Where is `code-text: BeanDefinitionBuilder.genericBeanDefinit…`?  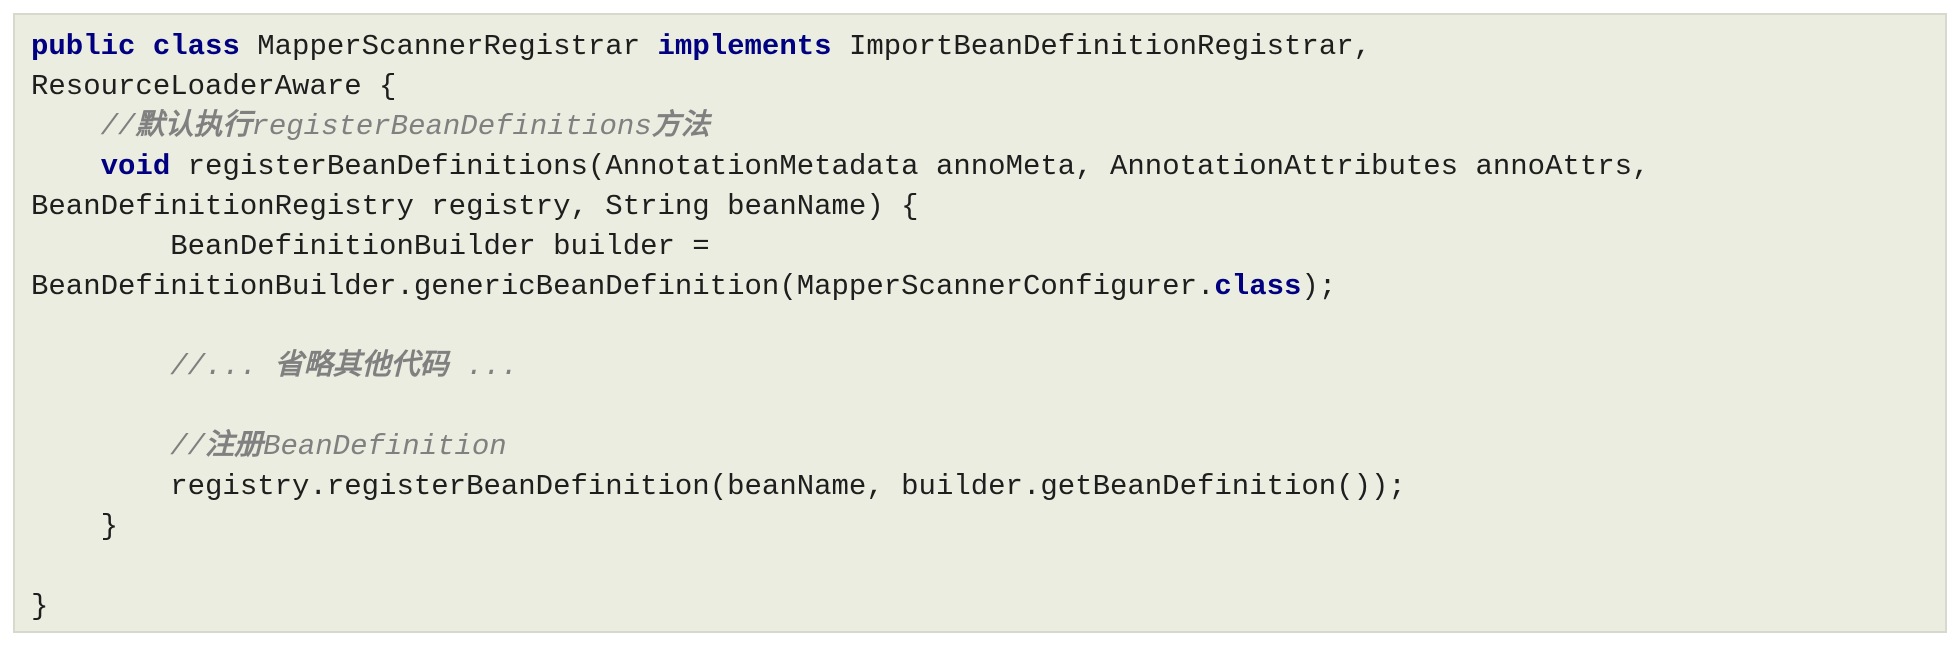 code-text: BeanDefinitionBuilder.genericBeanDefinit… is located at coordinates (623, 286).